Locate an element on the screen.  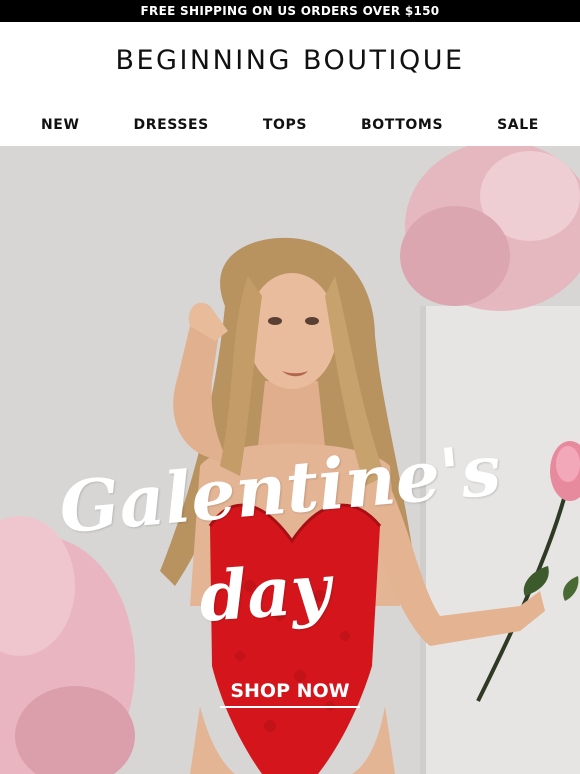
main-nav: NEW DRESSES TOPS BOTTOMS SALE is located at coordinates (290, 125).